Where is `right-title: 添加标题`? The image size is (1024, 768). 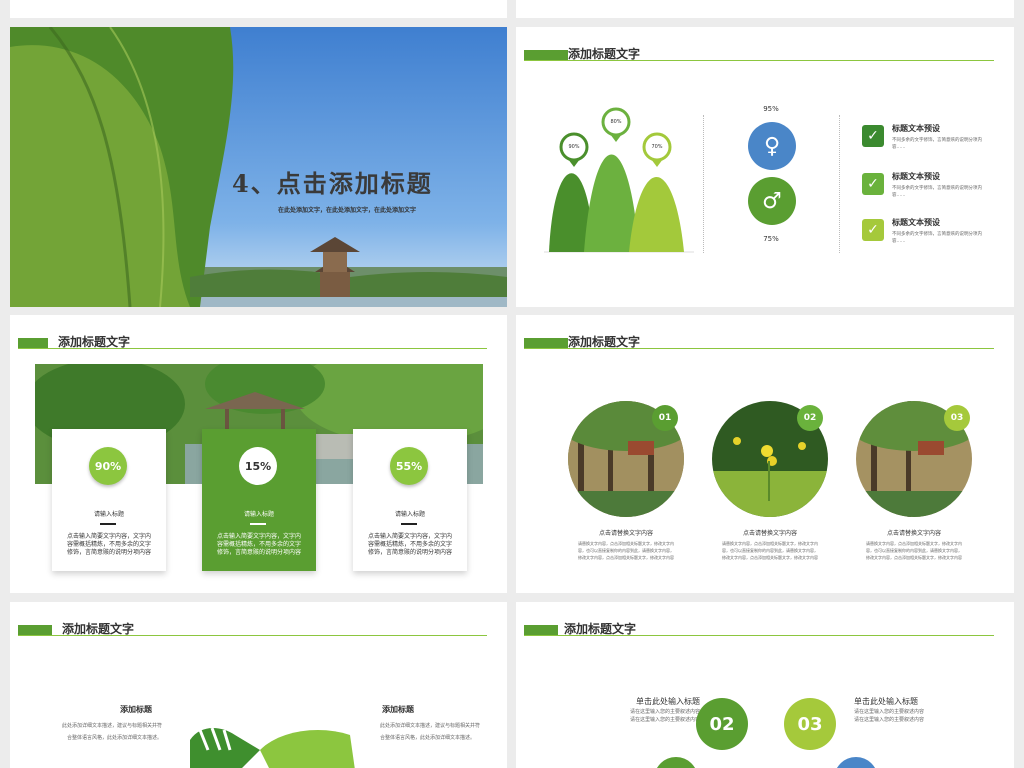
right-title: 添加标题 is located at coordinates (398, 709).